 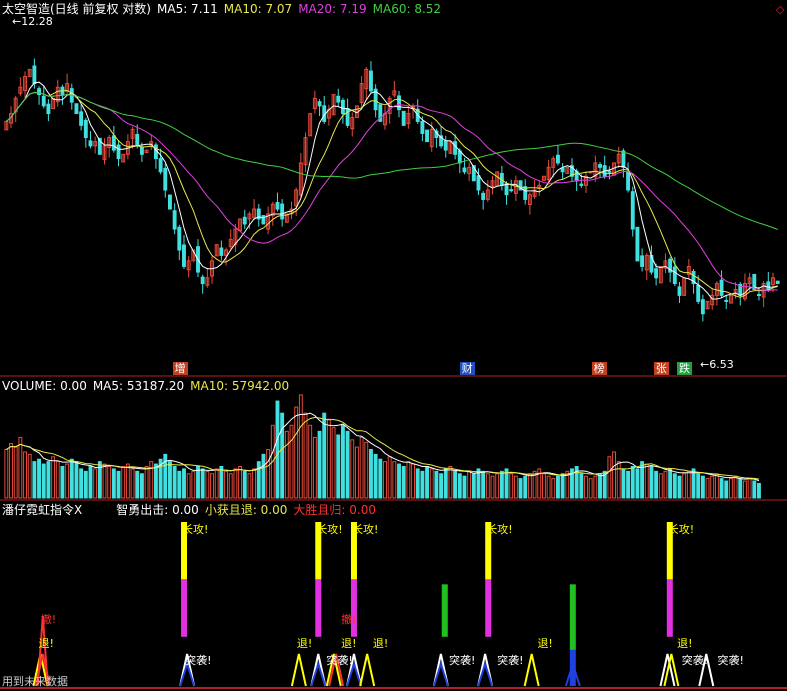 I want to click on volume-readout: VOLUME: 0.00, so click(x=44, y=386).